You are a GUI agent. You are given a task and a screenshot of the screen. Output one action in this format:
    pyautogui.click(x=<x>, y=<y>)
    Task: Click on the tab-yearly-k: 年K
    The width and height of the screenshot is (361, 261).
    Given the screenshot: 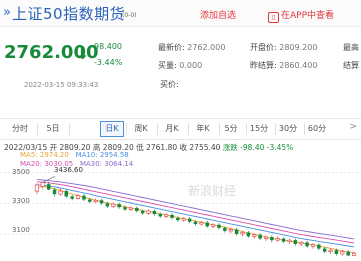 What is the action you would take?
    pyautogui.click(x=203, y=129)
    